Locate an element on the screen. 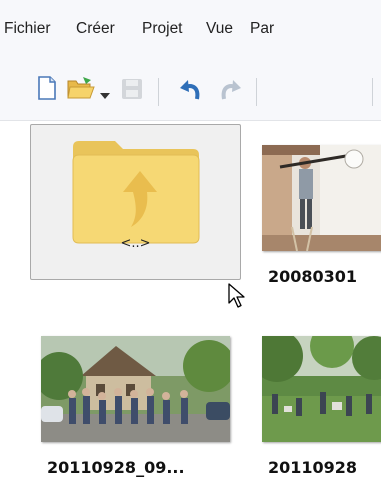 The width and height of the screenshot is (381, 504). undo-icon is located at coordinates (191, 92).